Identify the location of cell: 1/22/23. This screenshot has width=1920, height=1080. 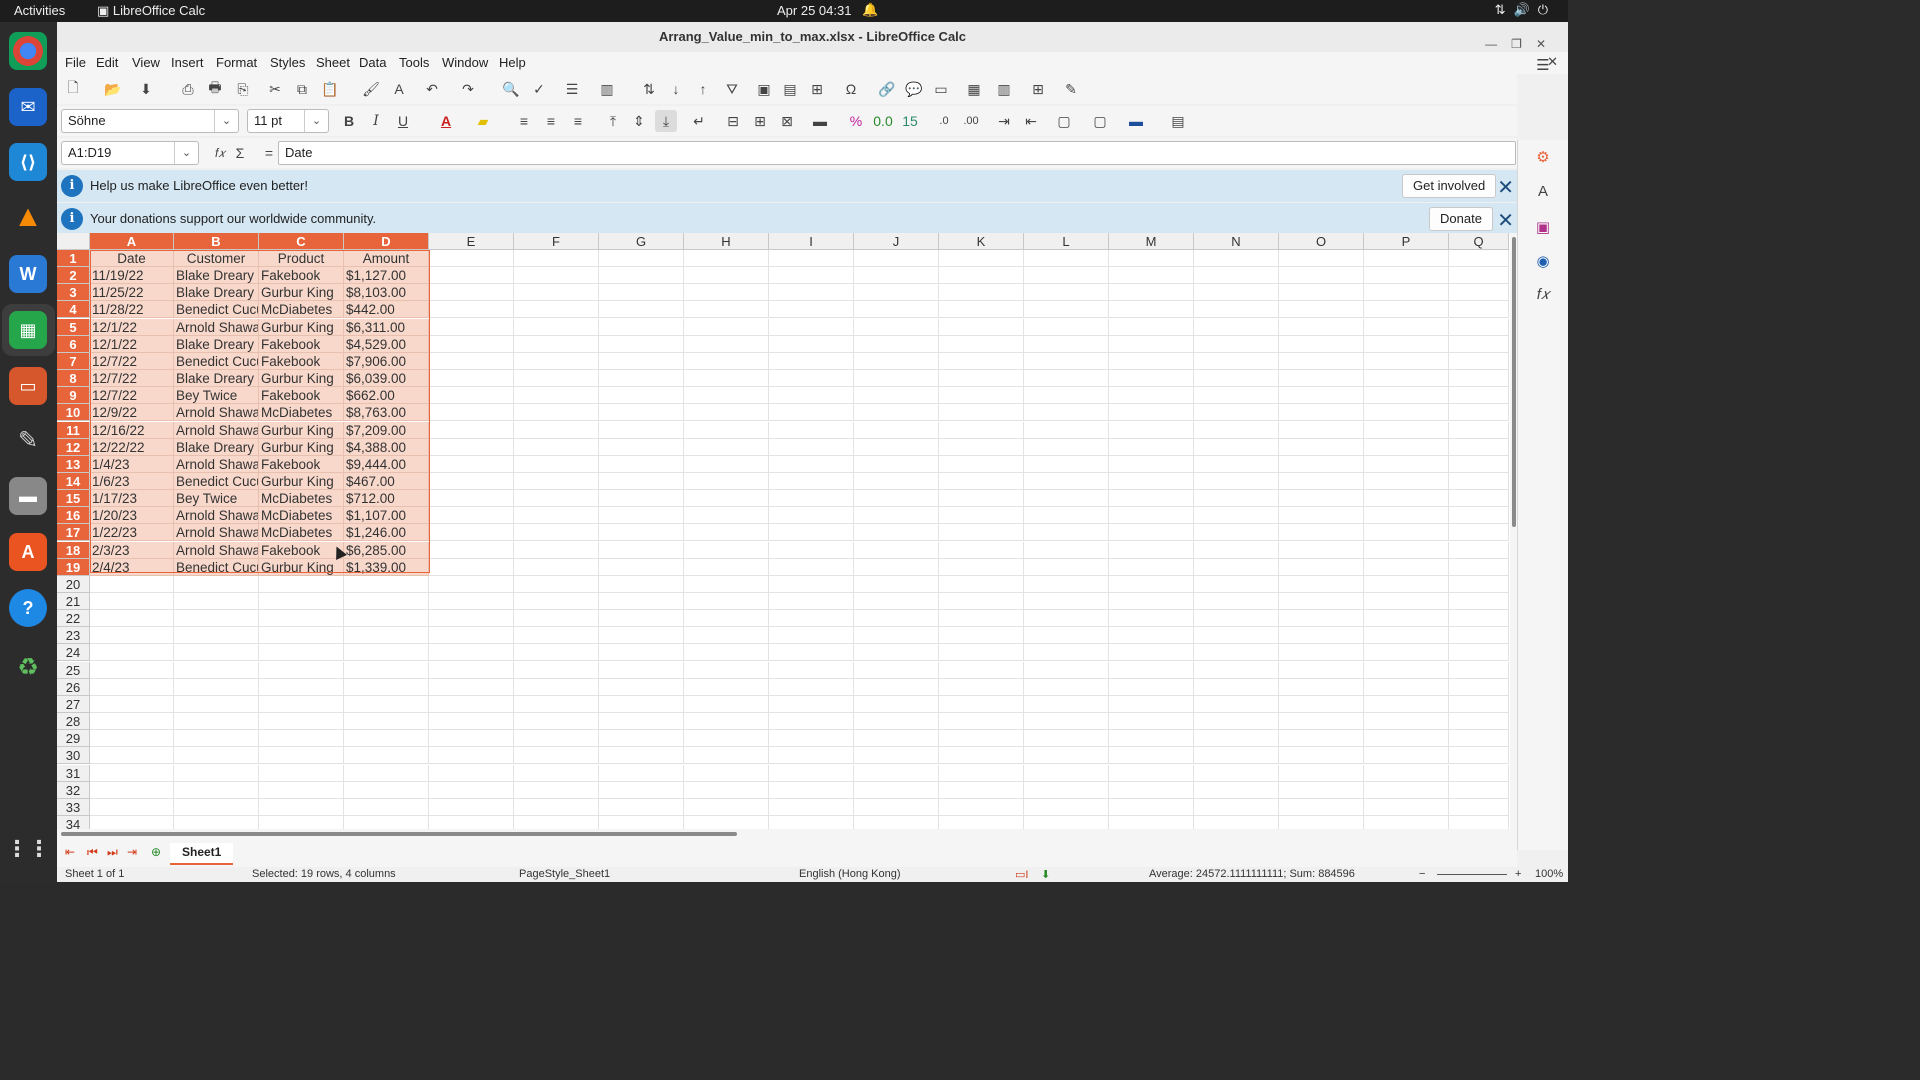
(132, 533).